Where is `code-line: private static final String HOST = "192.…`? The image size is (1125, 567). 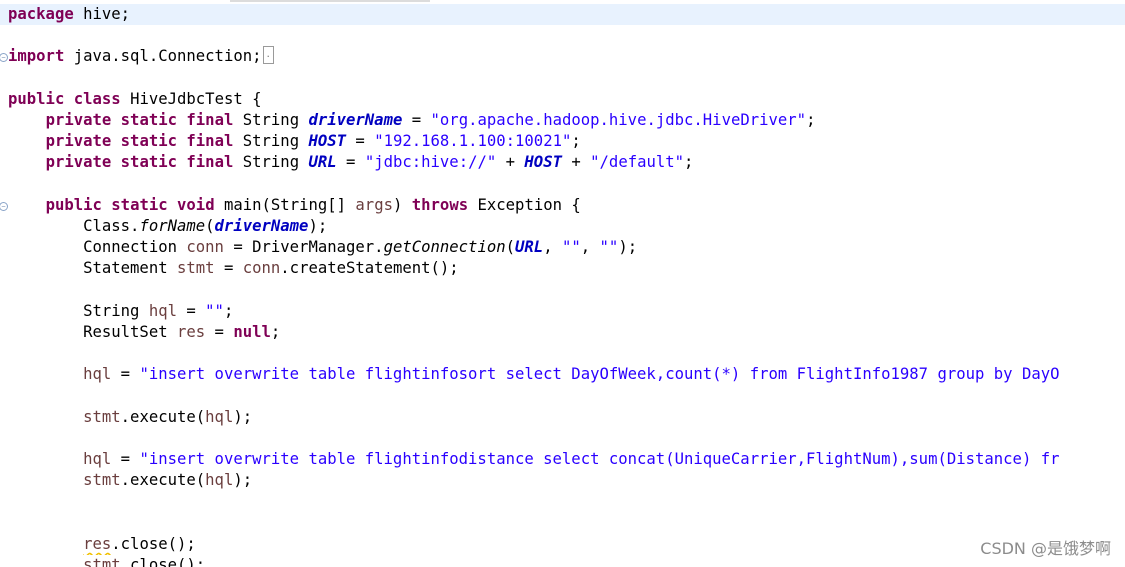
code-line: private static final String HOST = "192.… is located at coordinates (562, 141).